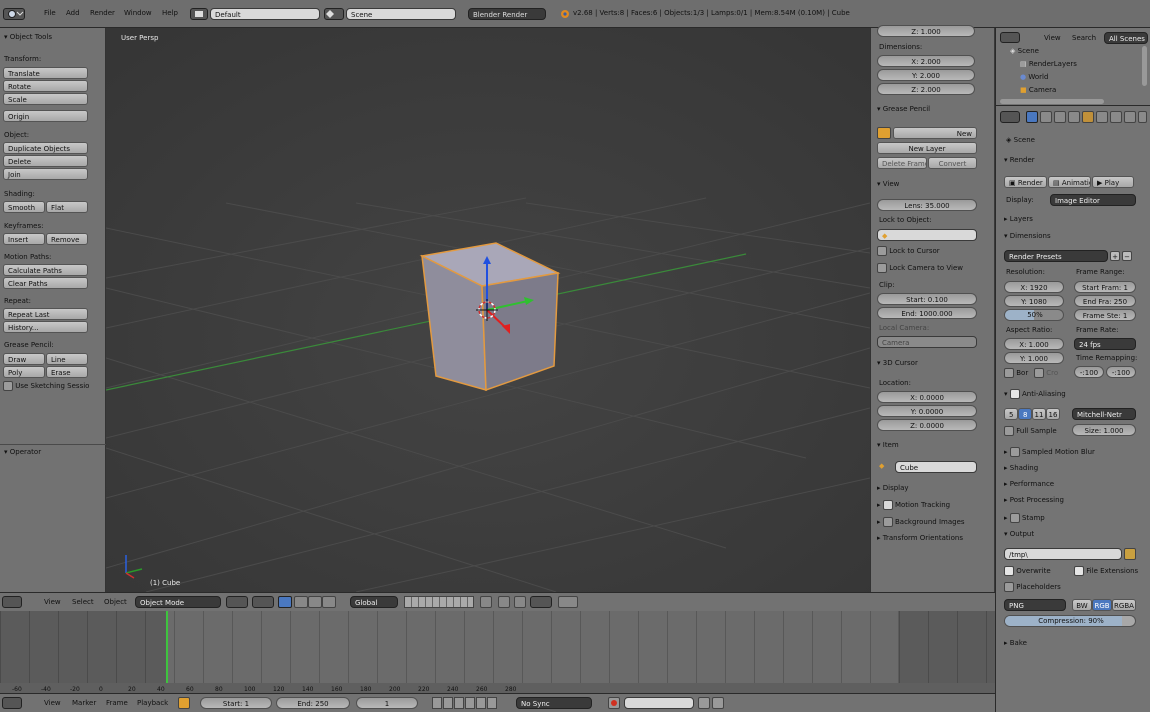 Image resolution: width=1150 pixels, height=712 pixels. I want to click on rotate-manipulator-icon, so click(315, 602).